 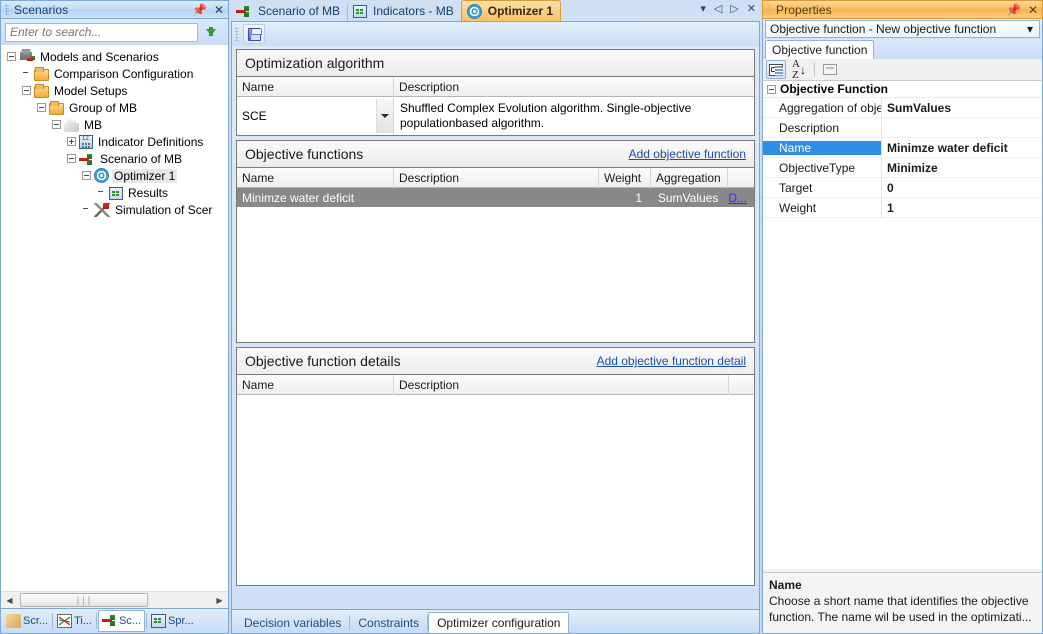 I want to click on bottom-tab-constraints: Constraints, so click(x=388, y=622).